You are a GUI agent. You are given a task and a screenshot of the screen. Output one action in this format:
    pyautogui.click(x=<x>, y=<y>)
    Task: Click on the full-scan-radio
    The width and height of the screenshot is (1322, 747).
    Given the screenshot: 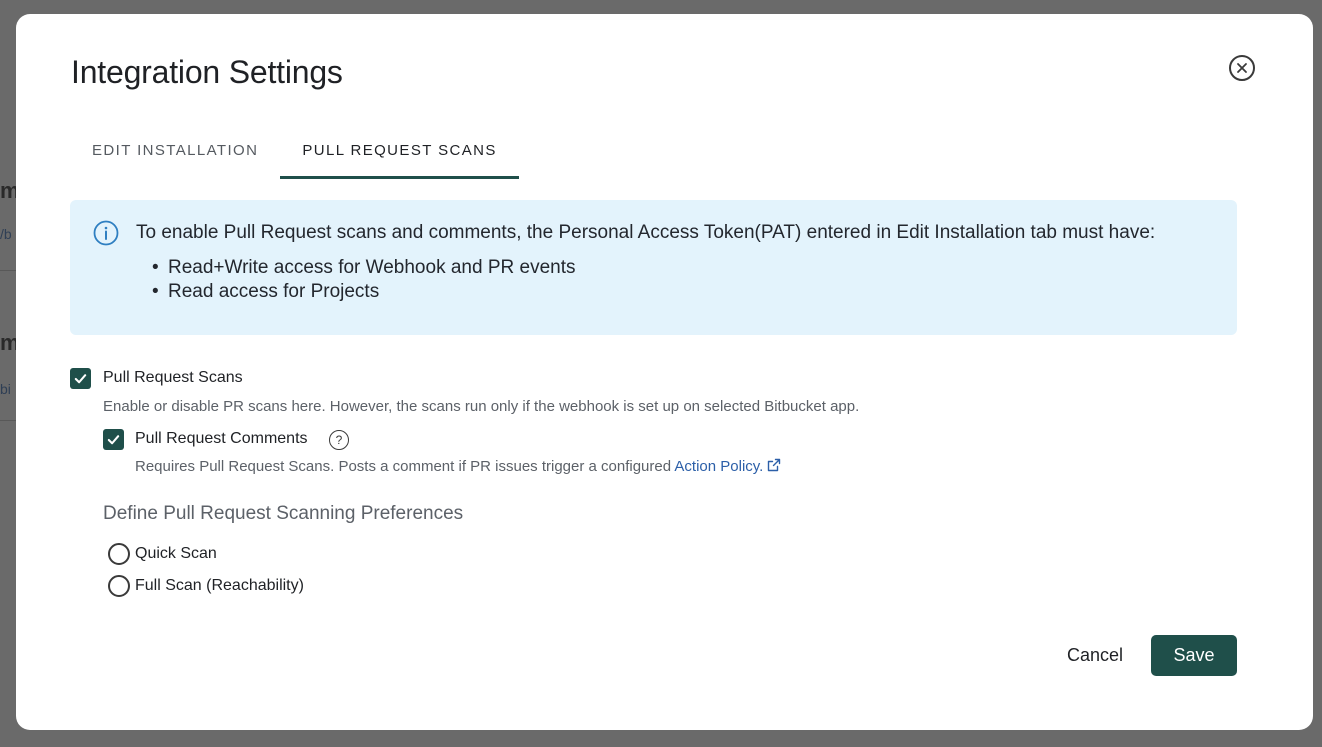 What is the action you would take?
    pyautogui.click(x=119, y=586)
    